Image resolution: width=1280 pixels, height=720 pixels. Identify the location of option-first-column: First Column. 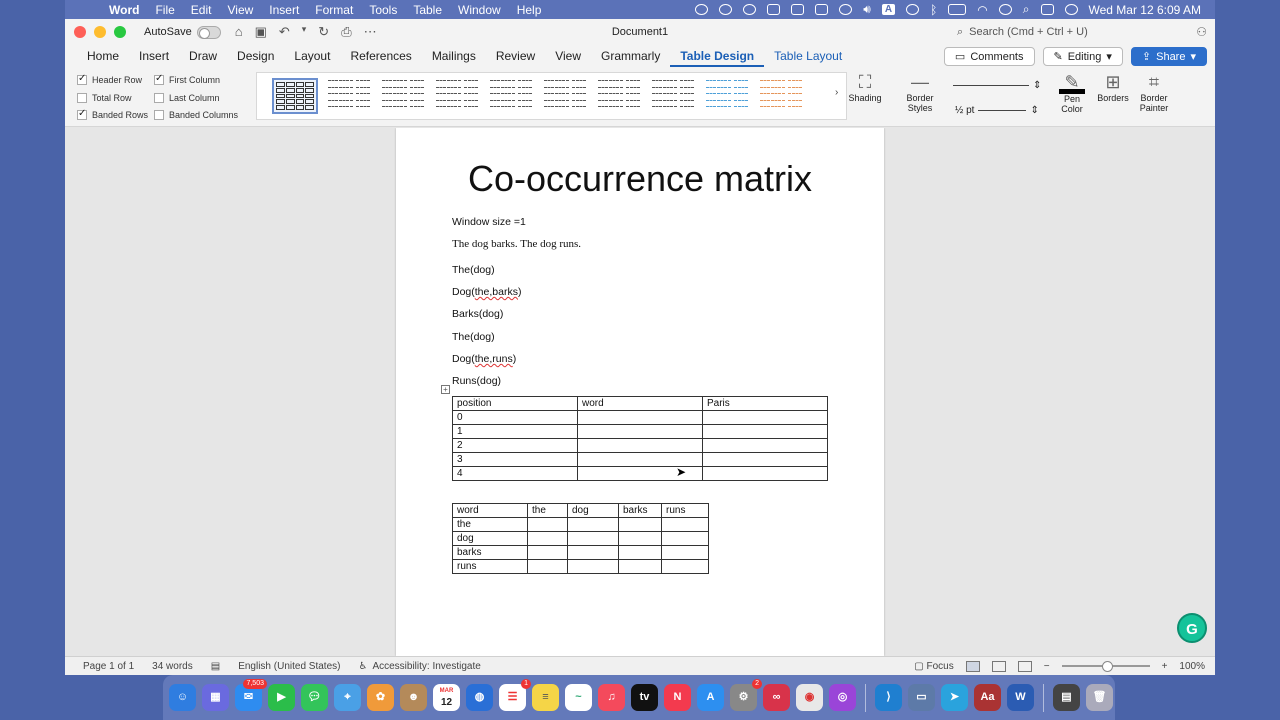
(187, 79).